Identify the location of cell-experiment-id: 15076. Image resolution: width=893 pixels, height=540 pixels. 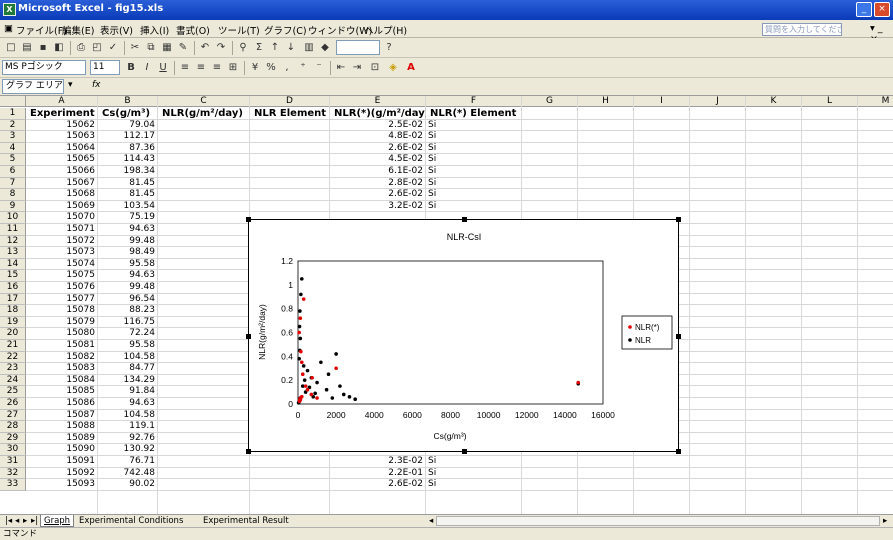
(62, 287).